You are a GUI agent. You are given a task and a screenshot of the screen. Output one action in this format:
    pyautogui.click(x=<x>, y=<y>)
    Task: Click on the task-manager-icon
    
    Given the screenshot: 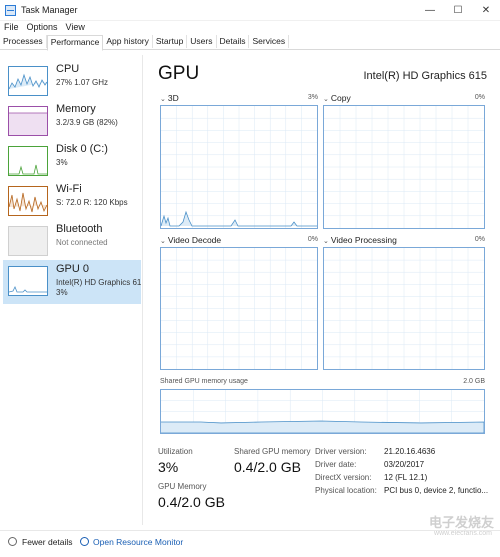 What is the action you would take?
    pyautogui.click(x=10, y=10)
    